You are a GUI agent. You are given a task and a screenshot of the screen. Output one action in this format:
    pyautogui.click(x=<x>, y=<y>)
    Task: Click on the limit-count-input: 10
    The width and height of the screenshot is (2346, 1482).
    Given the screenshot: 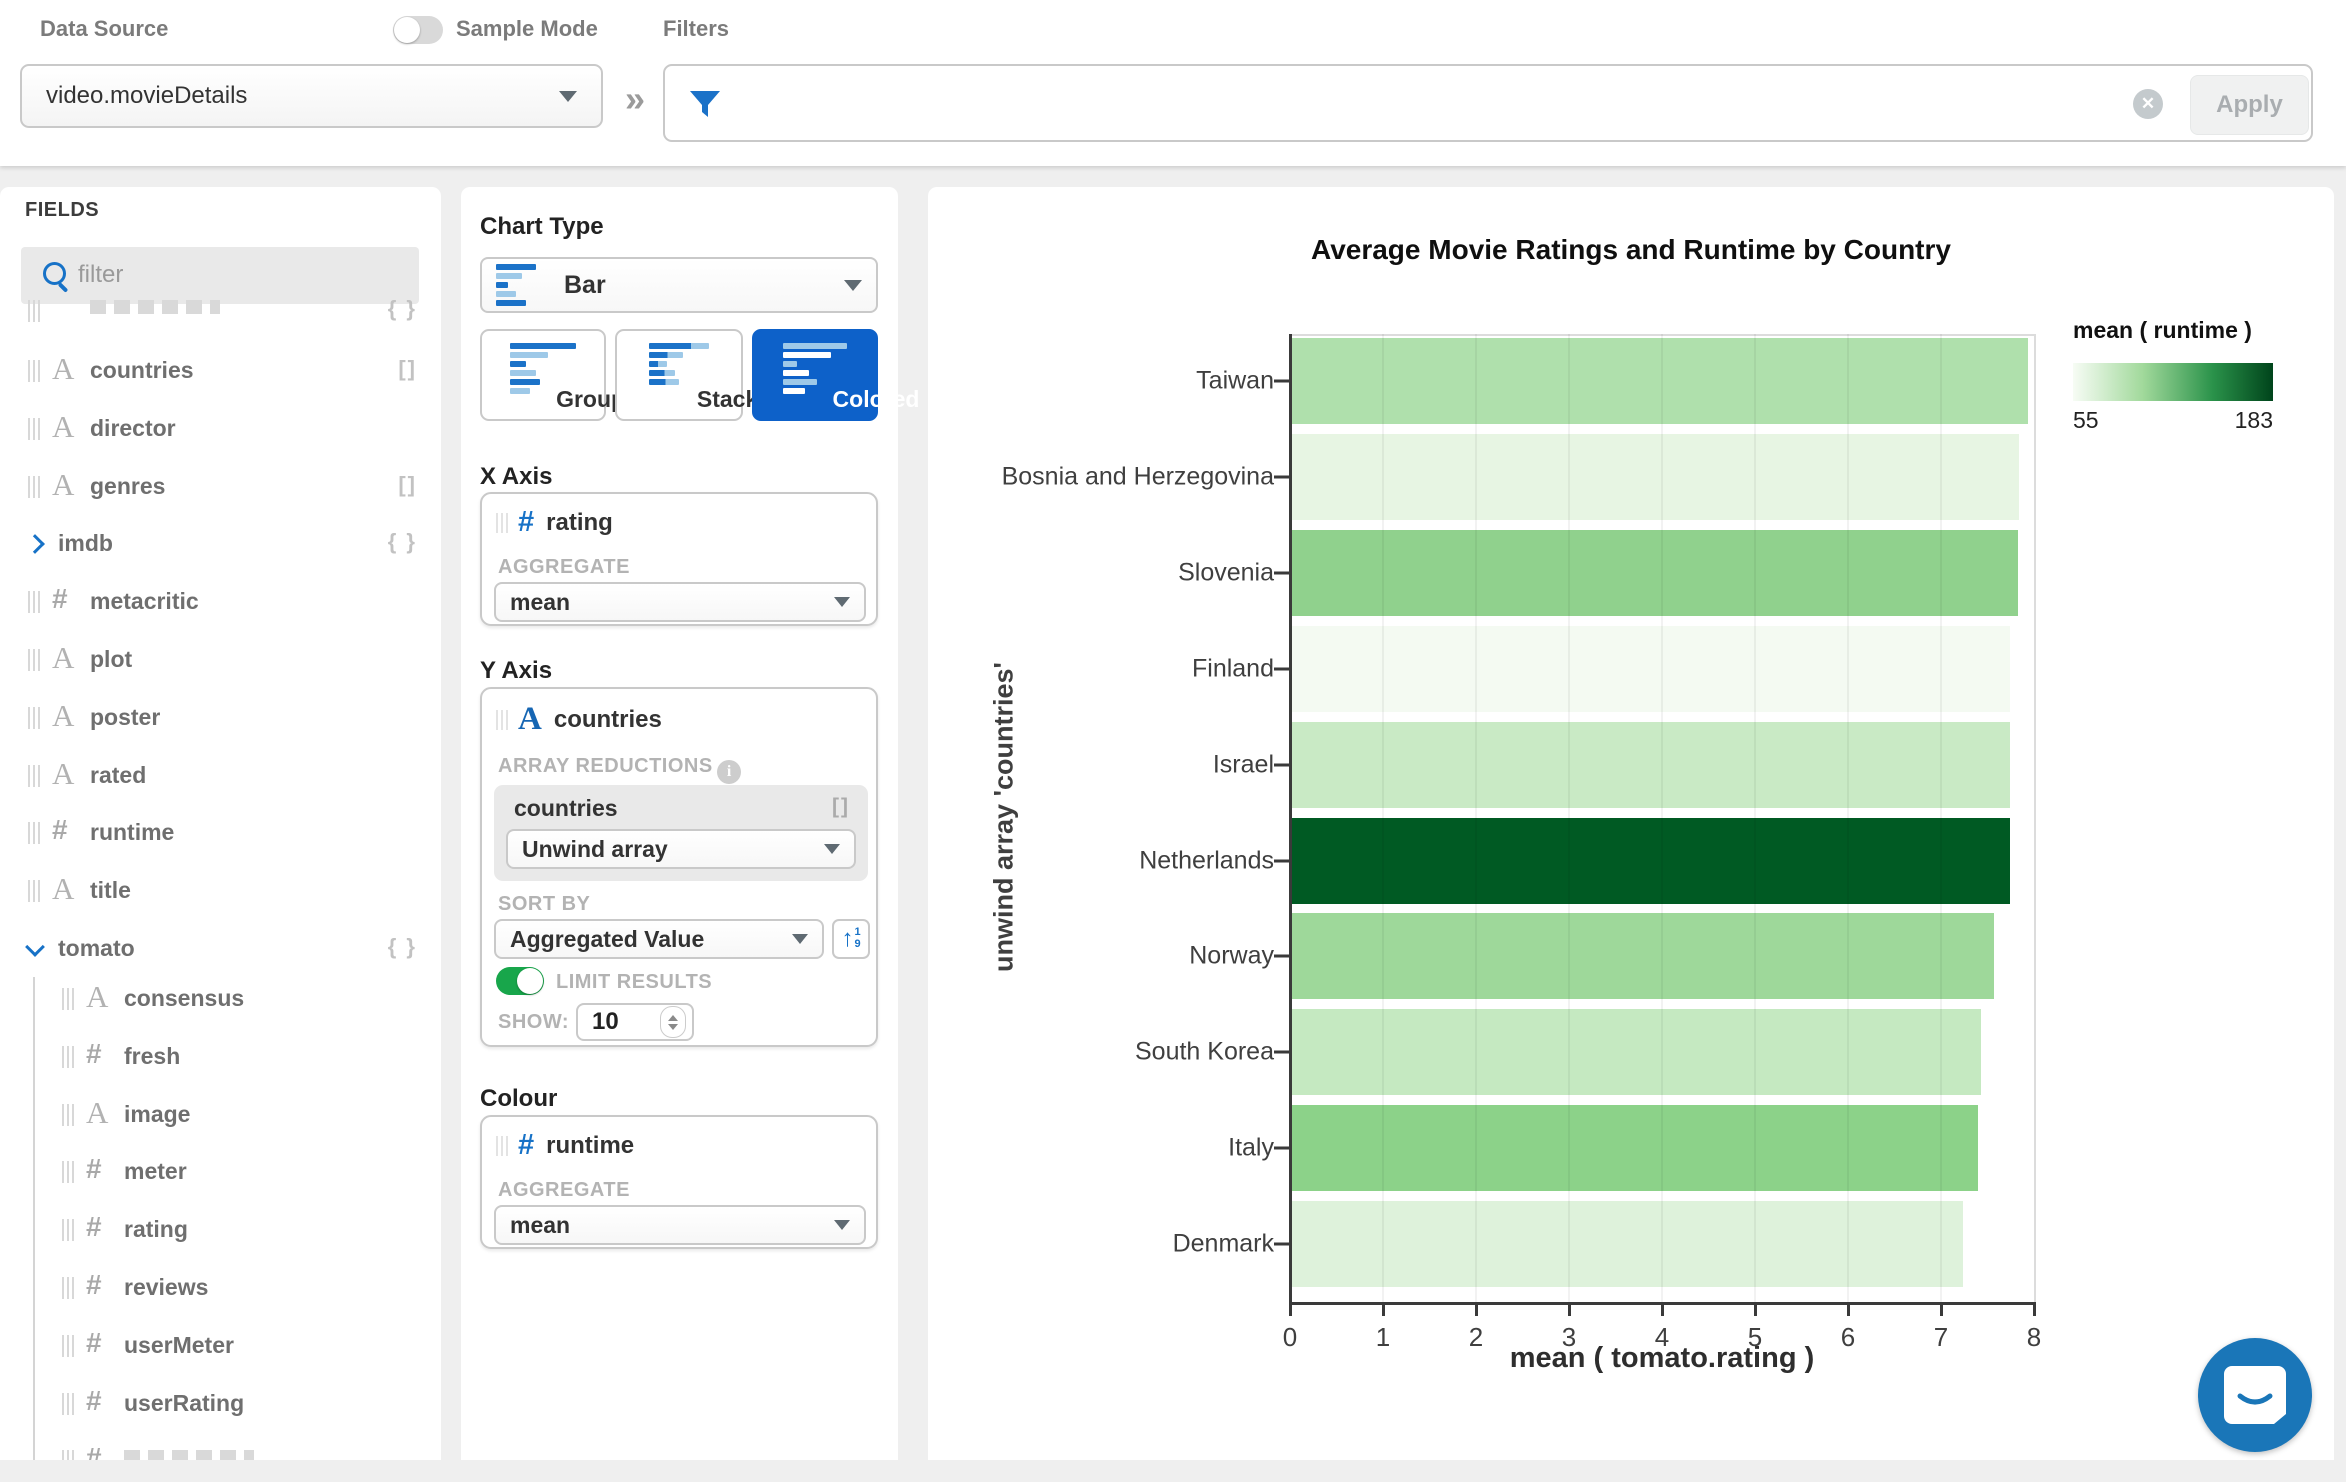 What is the action you would take?
    pyautogui.click(x=635, y=1022)
    